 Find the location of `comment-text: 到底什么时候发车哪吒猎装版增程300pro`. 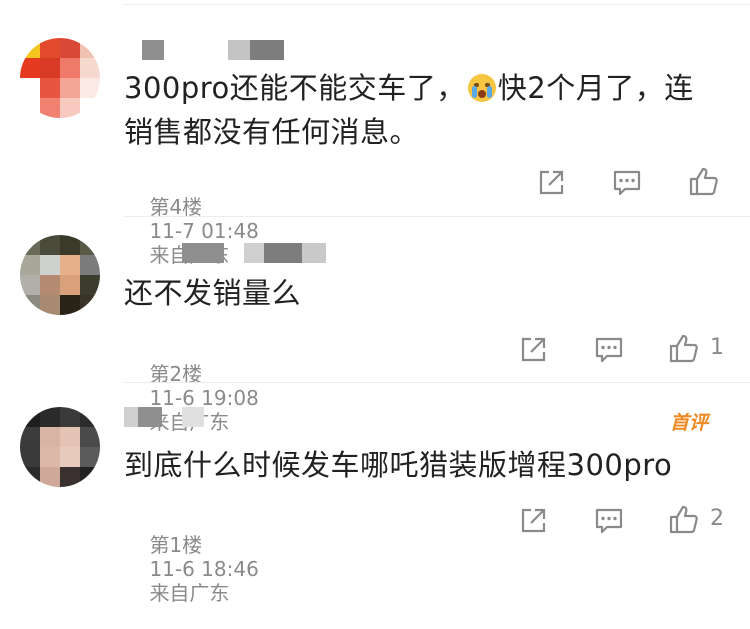

comment-text: 到底什么时候发车哪吒猎装版增程300pro is located at coordinates (398, 465).